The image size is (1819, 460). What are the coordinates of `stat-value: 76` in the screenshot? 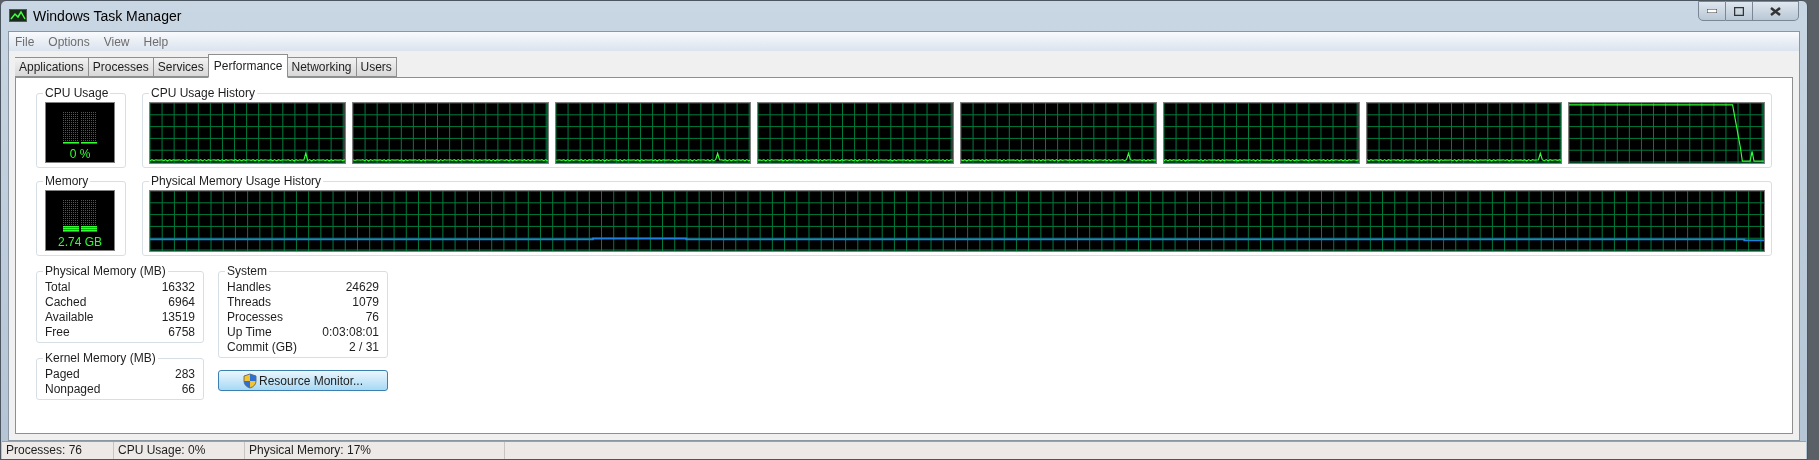 It's located at (372, 317).